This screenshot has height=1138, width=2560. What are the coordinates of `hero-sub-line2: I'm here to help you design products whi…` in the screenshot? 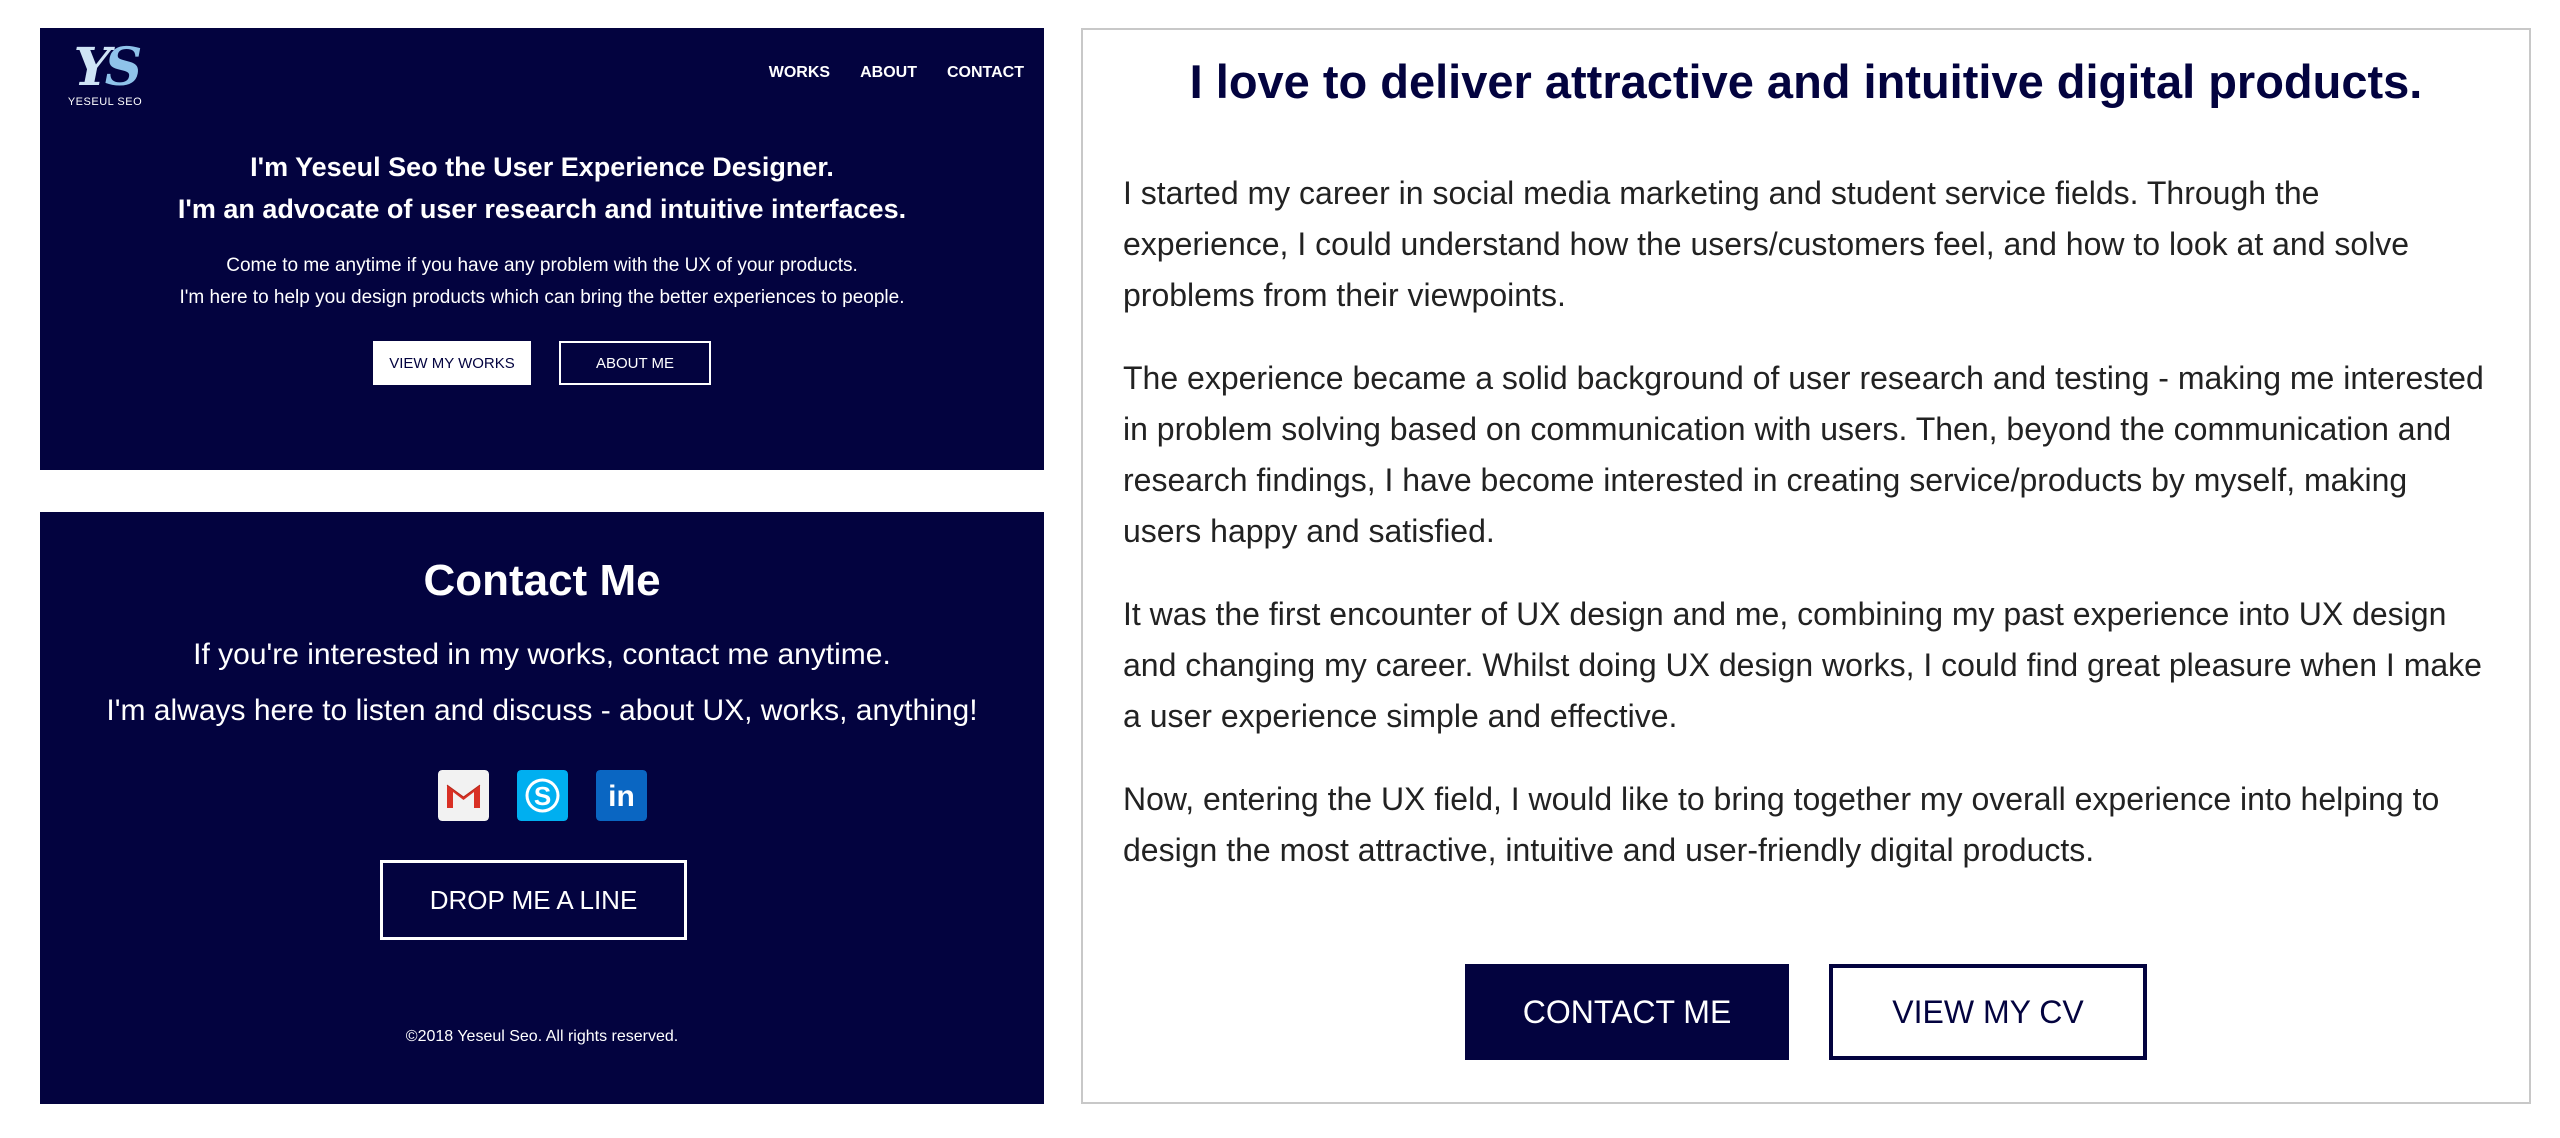 It's located at (542, 297).